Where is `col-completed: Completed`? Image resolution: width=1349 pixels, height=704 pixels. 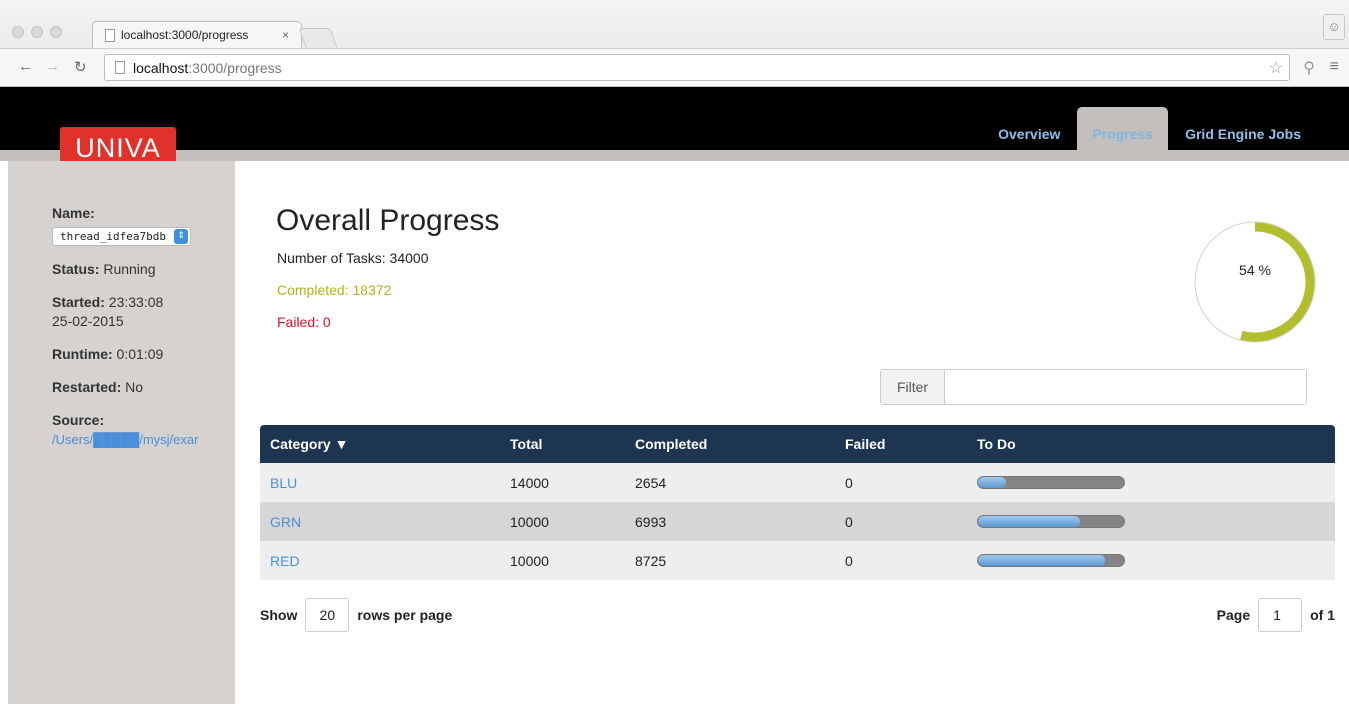 col-completed: Completed is located at coordinates (730, 444).